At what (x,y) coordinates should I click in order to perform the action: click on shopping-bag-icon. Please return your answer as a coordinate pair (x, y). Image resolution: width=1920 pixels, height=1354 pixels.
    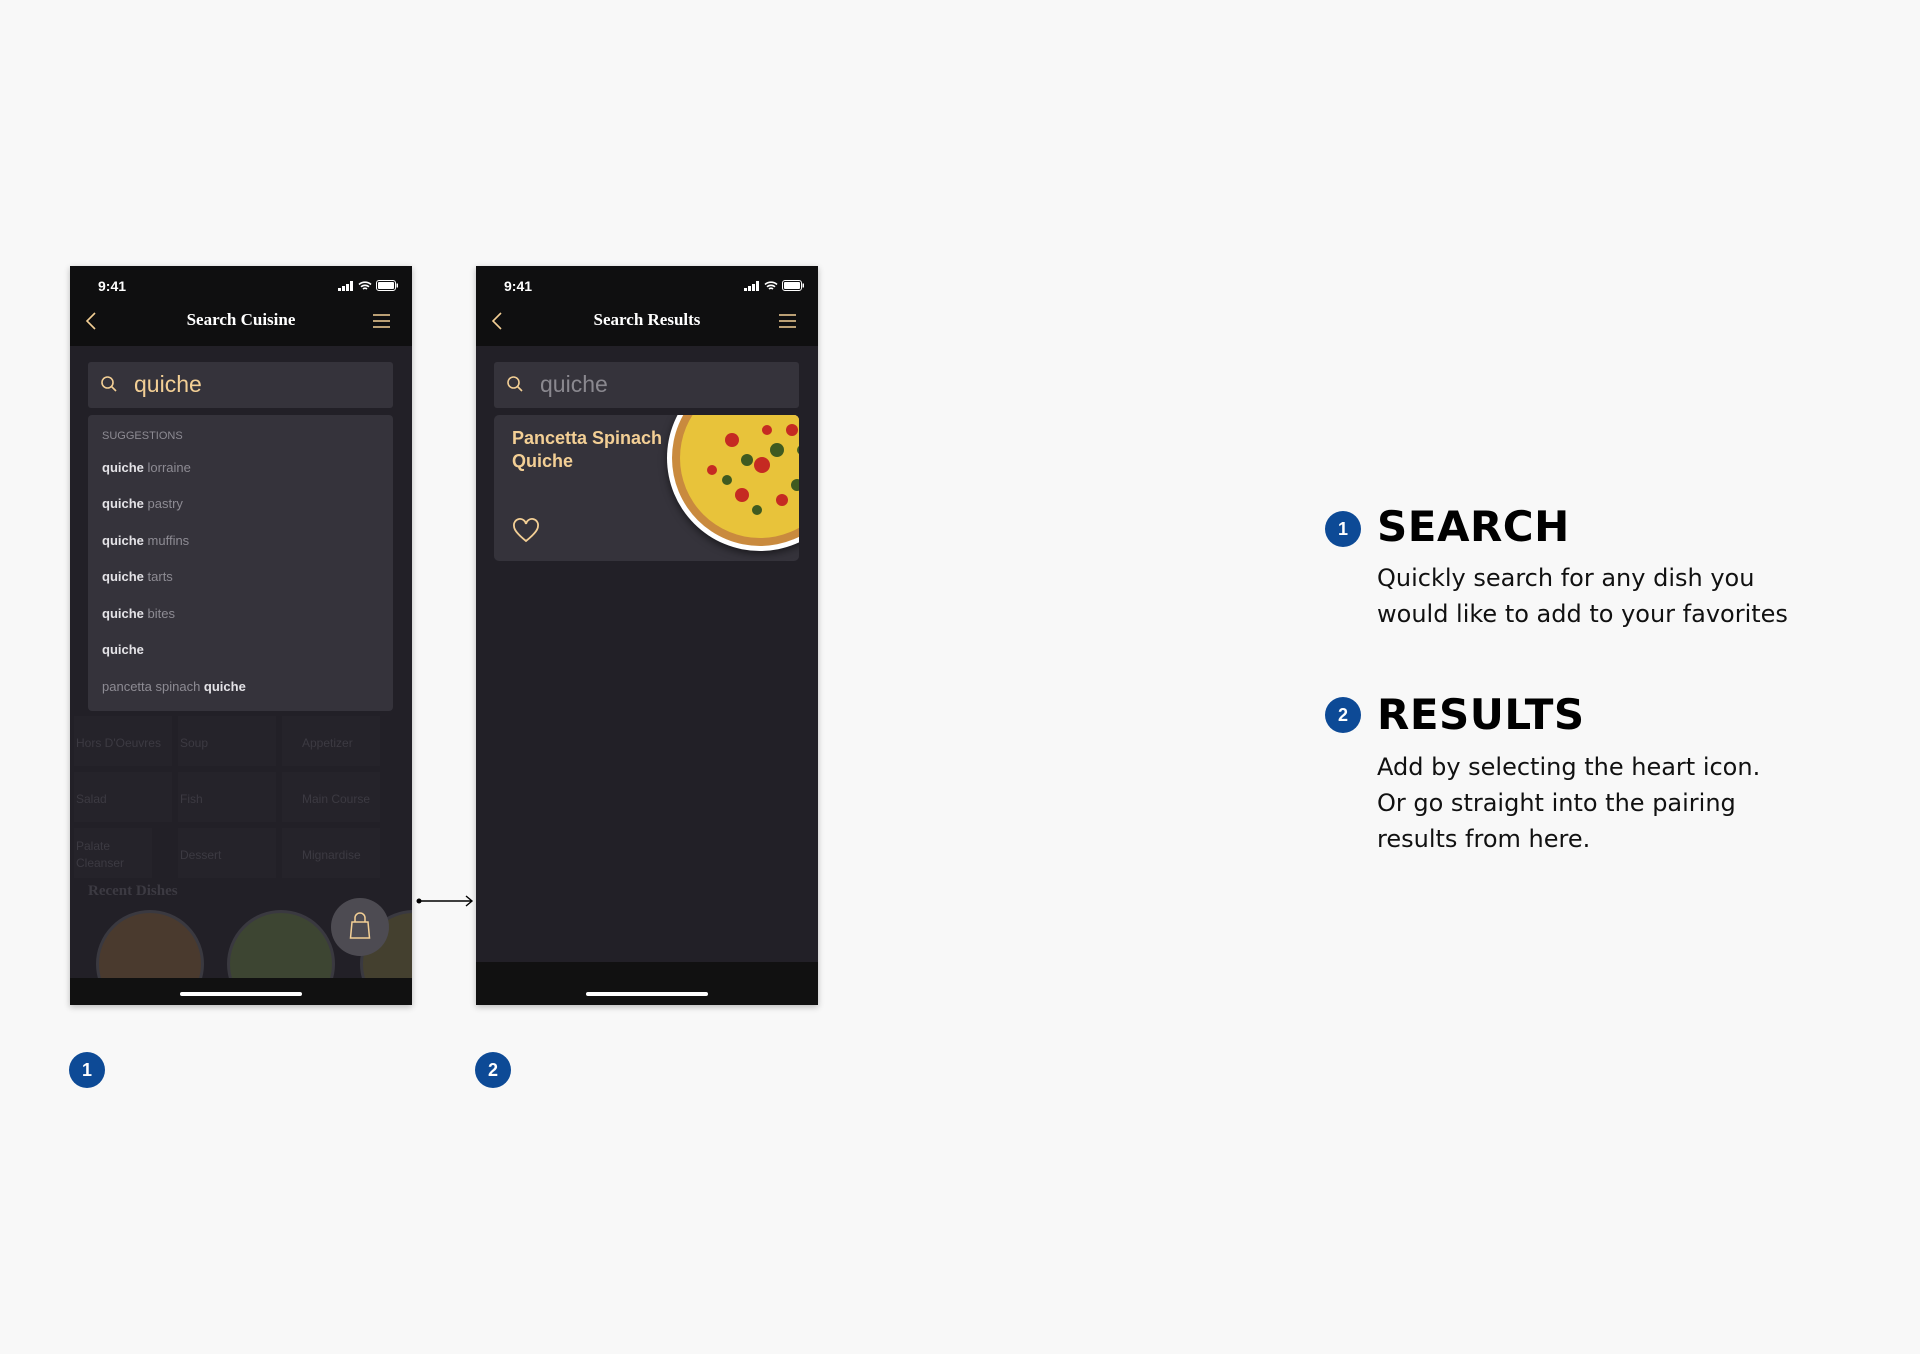
    Looking at the image, I should click on (360, 925).